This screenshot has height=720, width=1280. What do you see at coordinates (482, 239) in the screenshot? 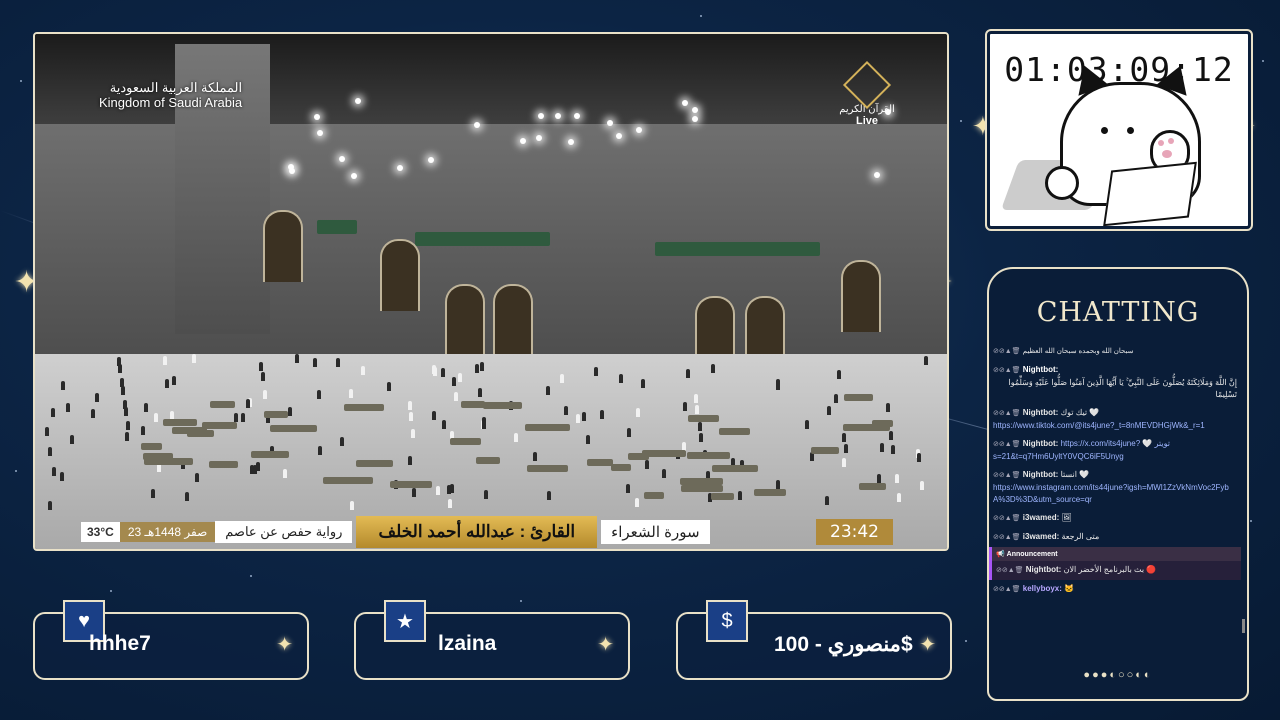
I see `video-roof` at bounding box center [482, 239].